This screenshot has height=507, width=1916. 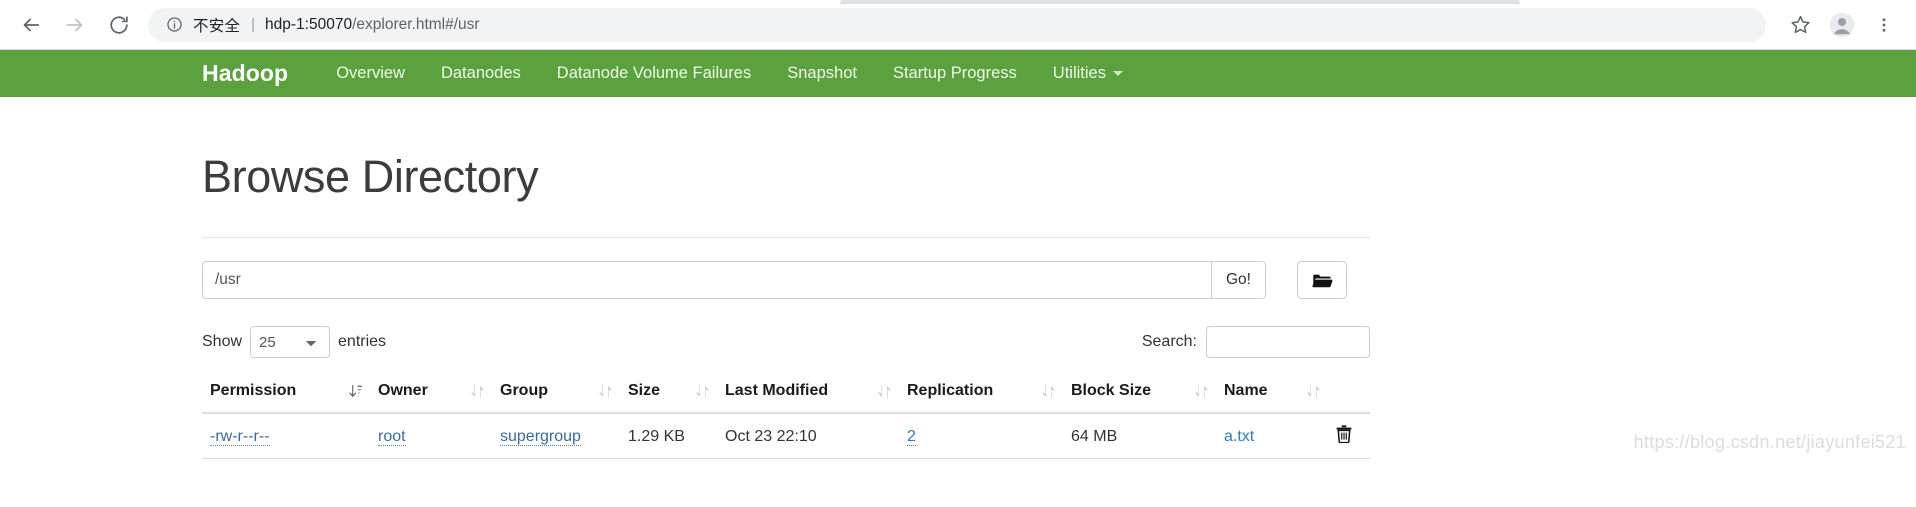 I want to click on nav-item-datanode-volume-failures: Datanode Volume Failures, so click(x=654, y=73).